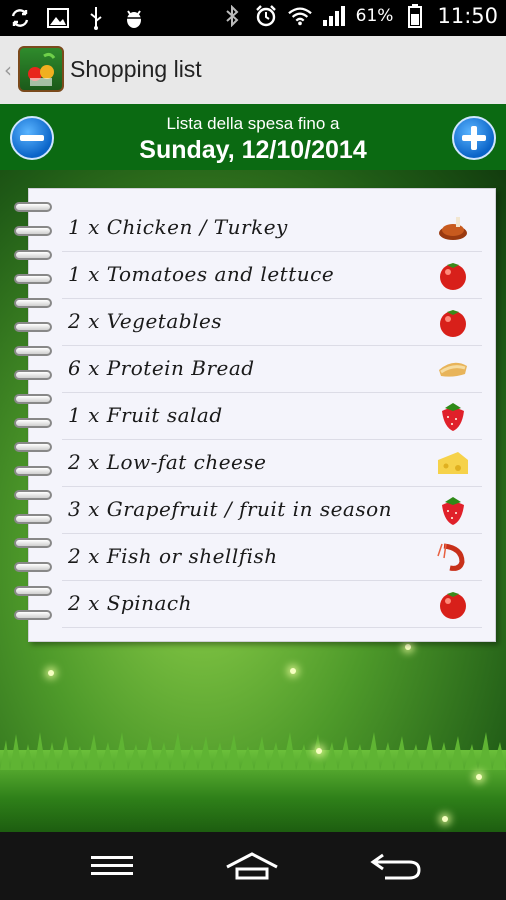  Describe the element at coordinates (58, 18) in the screenshot. I see `image-icon` at that location.